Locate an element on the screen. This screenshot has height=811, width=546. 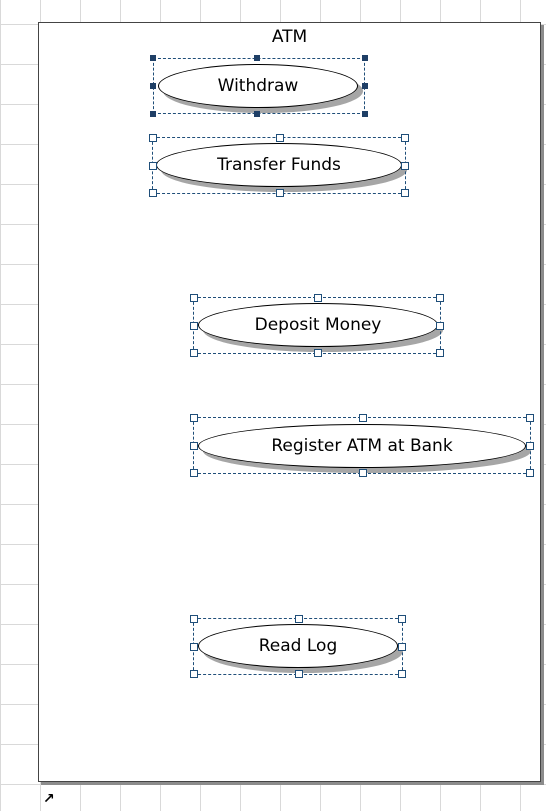
use-case-label: Deposit Money is located at coordinates (318, 325).